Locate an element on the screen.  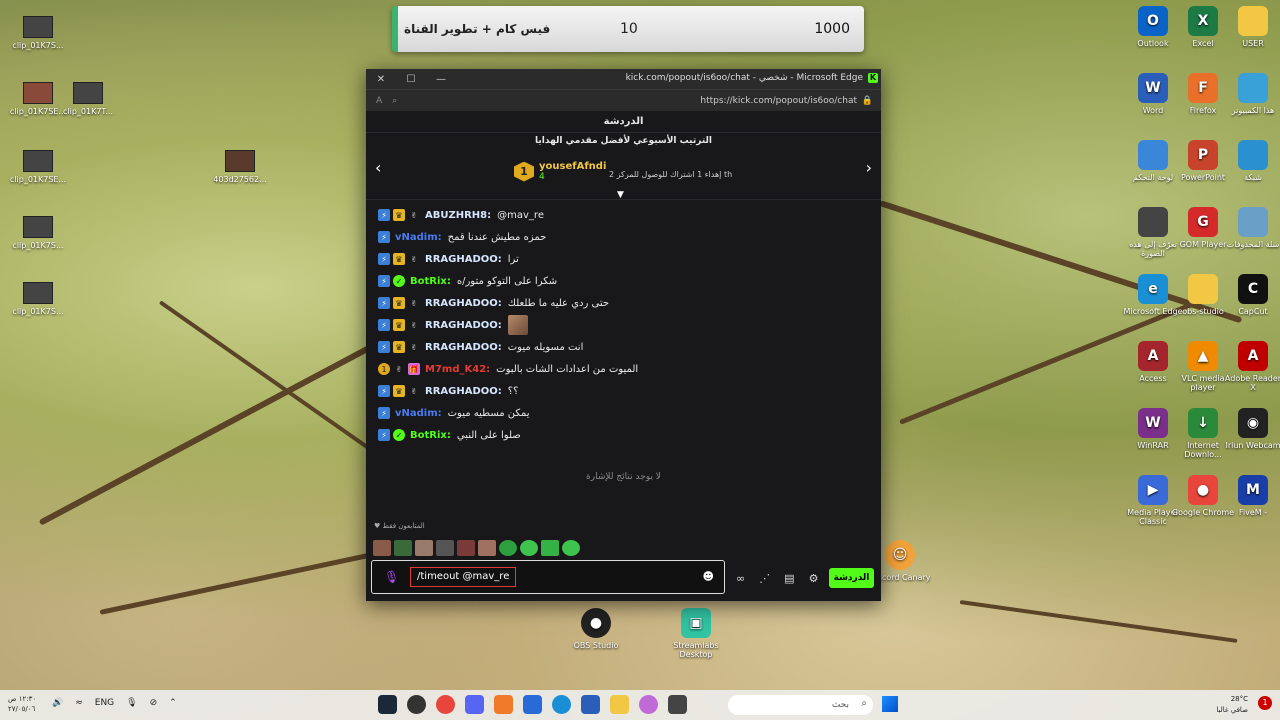
language-indicator: ENG is located at coordinates (104, 703).